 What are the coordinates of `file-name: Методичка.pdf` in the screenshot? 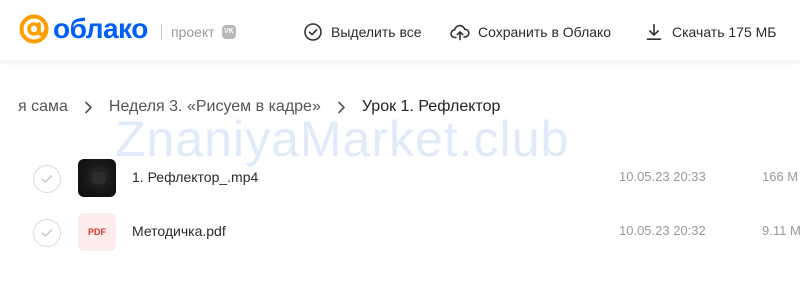 It's located at (179, 231).